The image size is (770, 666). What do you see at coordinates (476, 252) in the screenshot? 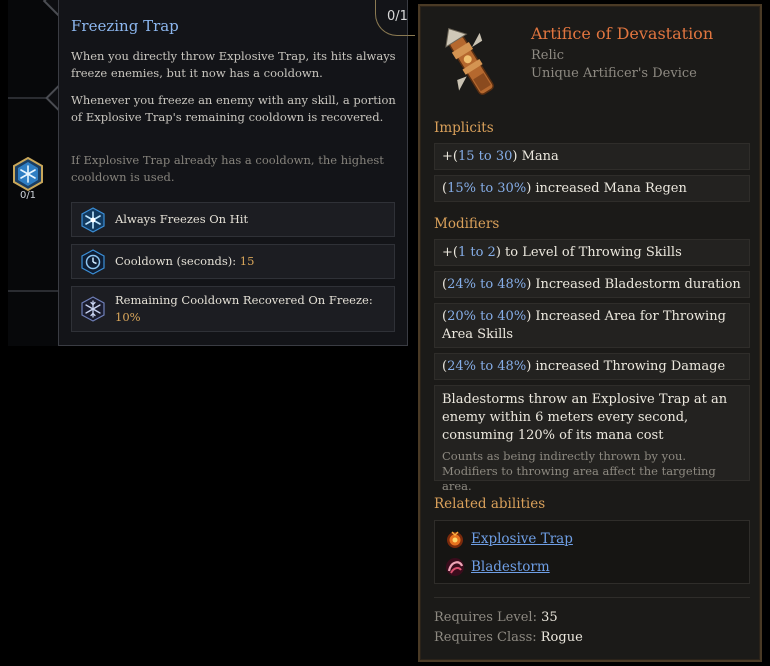
I see `mod-range: 1 to 2` at bounding box center [476, 252].